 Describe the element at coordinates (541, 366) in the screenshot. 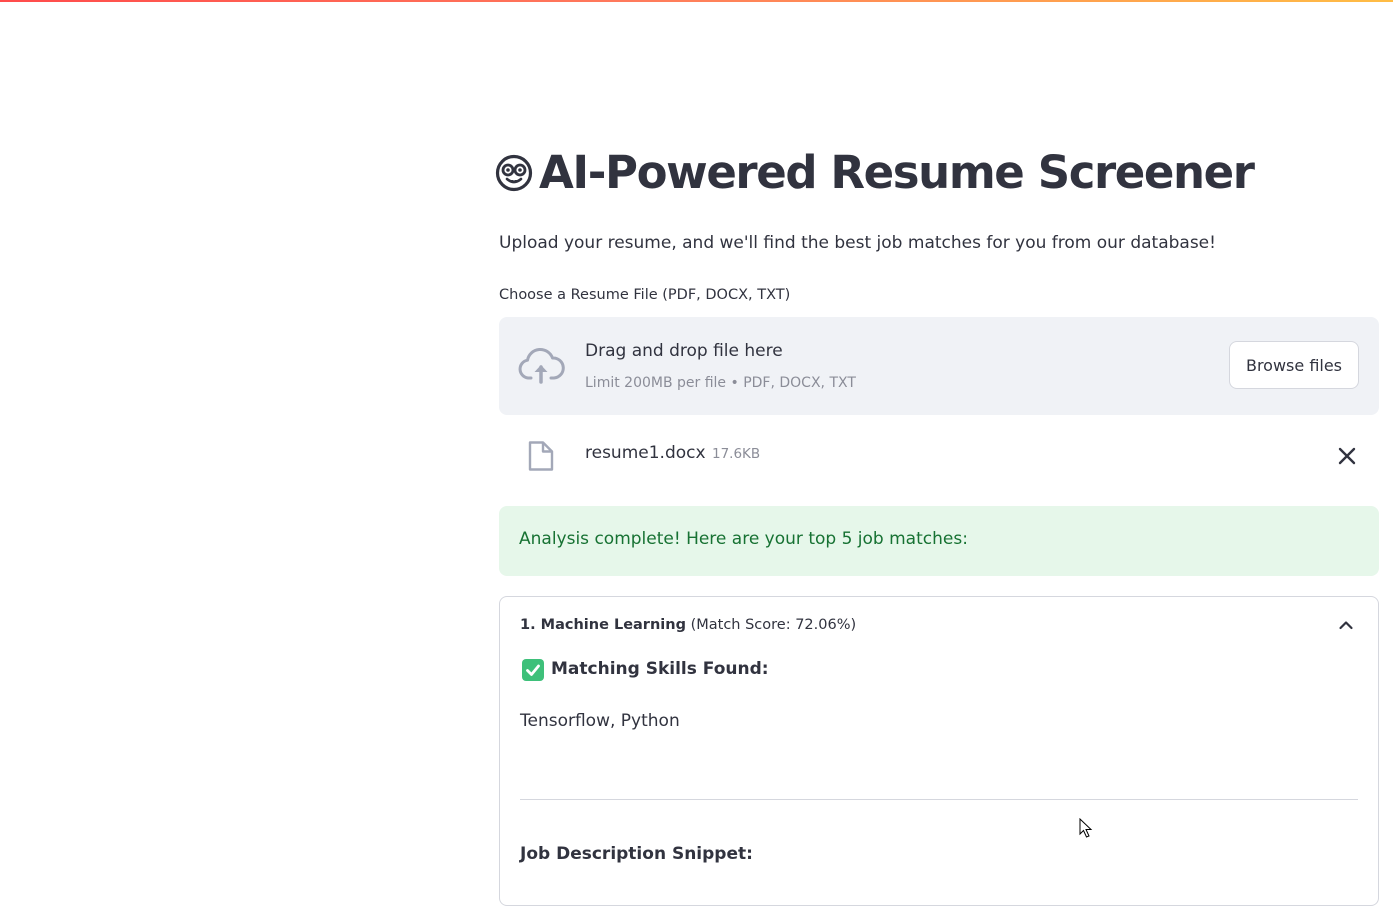

I see `cloud-upload-icon` at that location.